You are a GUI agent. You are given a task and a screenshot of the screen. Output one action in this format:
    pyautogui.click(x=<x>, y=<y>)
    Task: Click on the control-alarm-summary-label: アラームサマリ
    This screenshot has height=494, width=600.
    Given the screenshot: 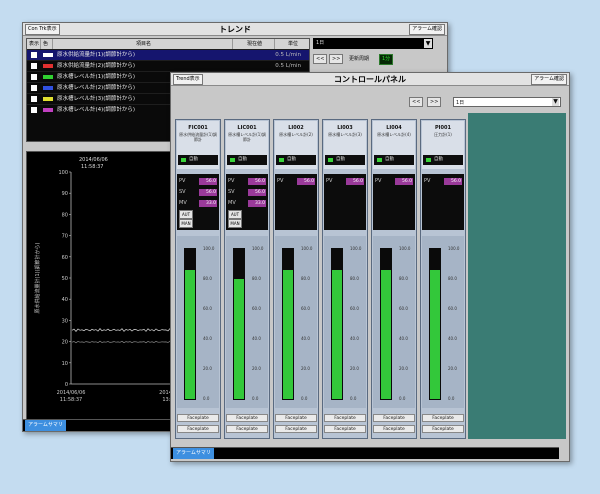 What is the action you would take?
    pyautogui.click(x=193, y=453)
    